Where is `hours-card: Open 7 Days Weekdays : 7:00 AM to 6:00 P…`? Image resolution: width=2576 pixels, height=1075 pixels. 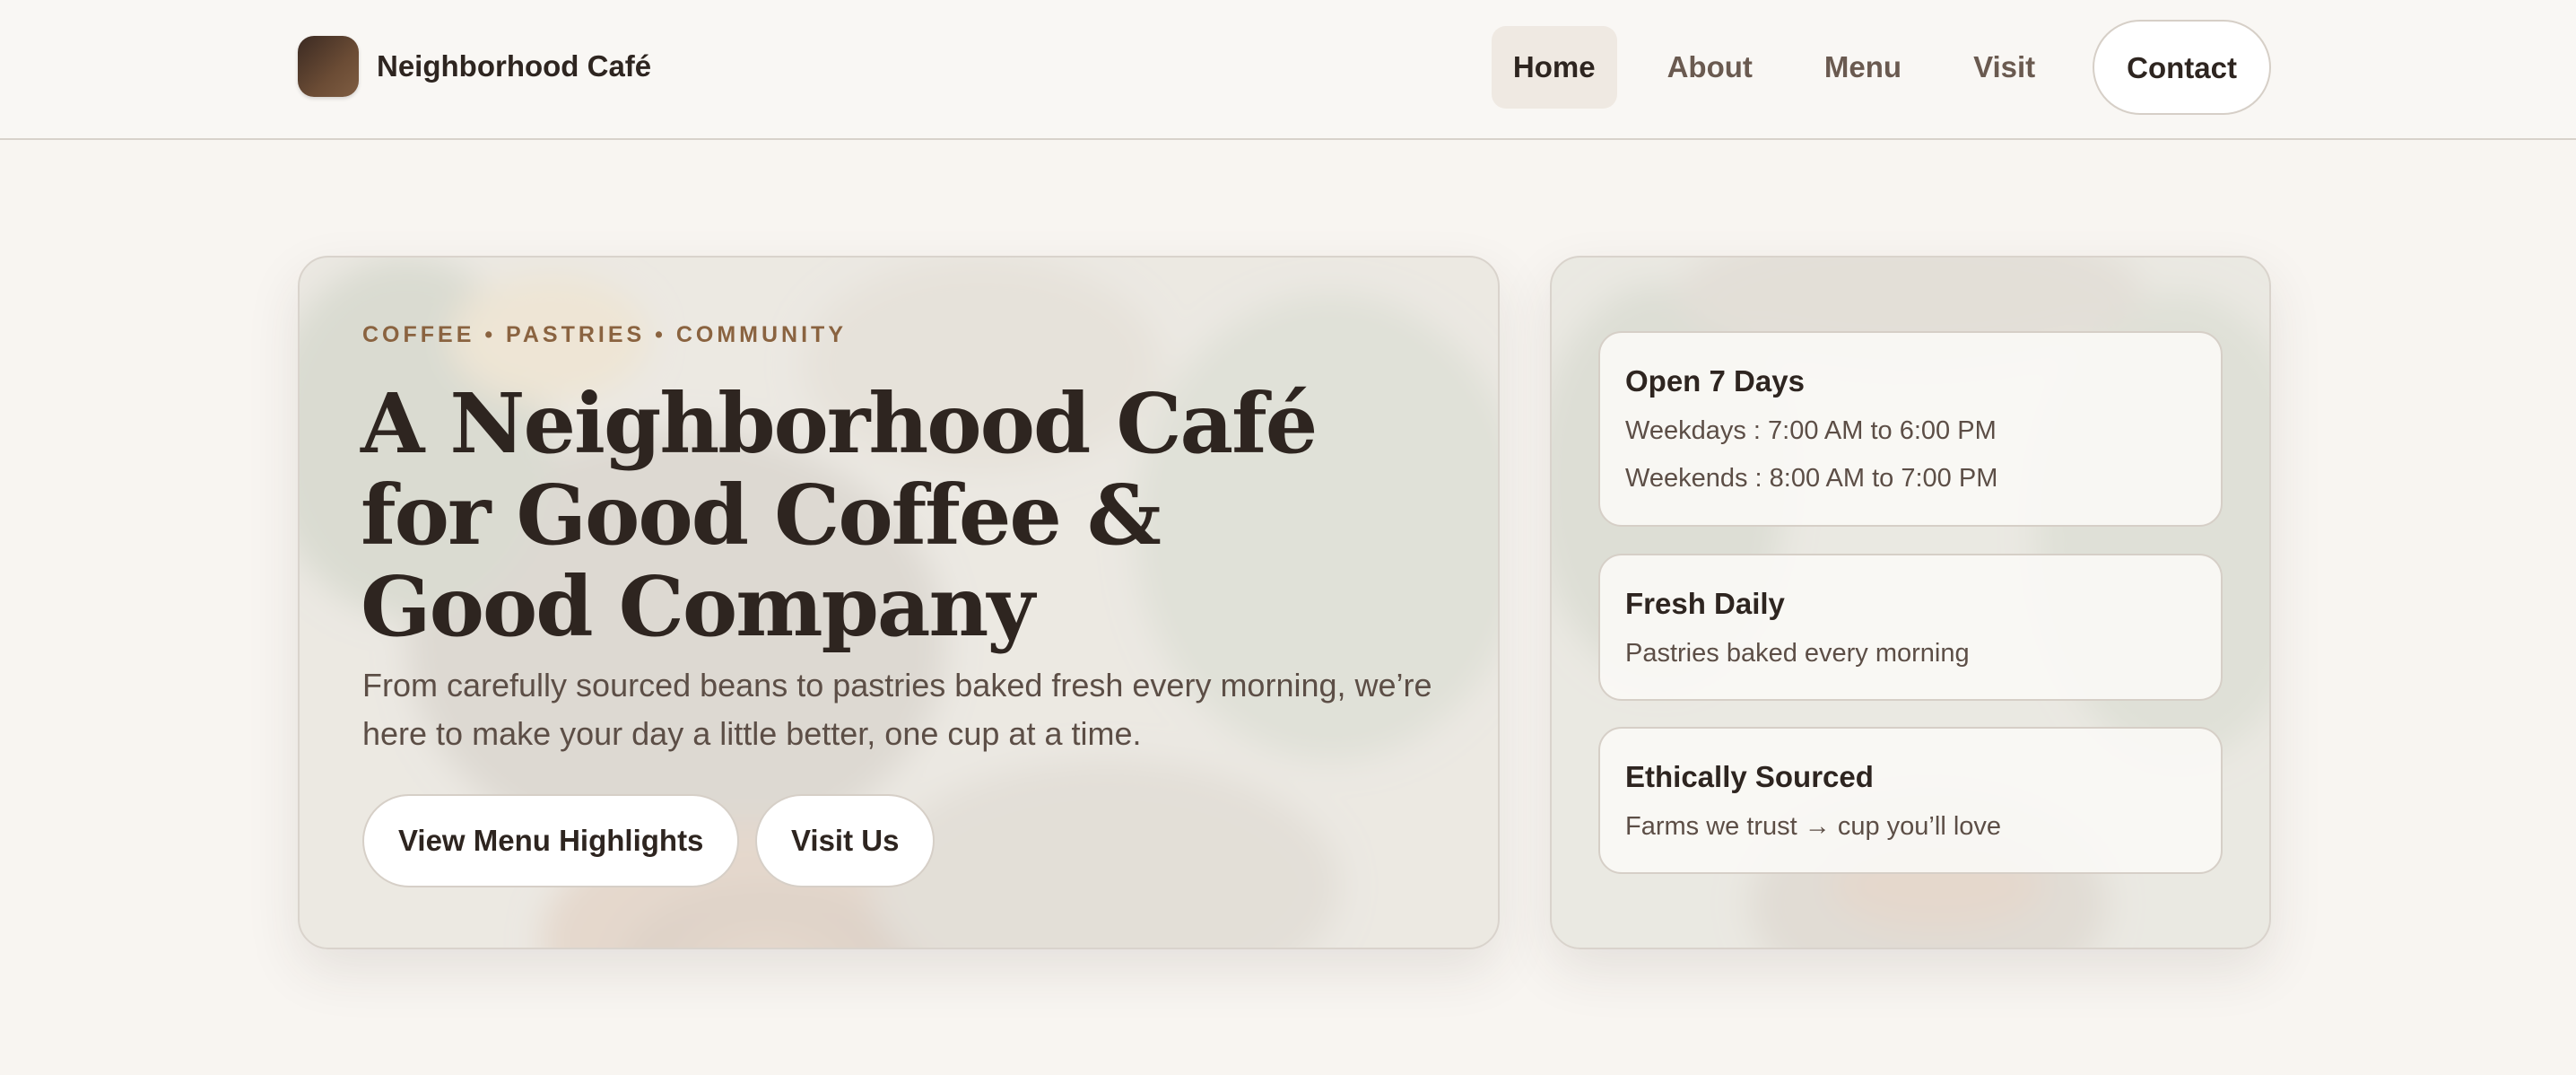 hours-card: Open 7 Days Weekdays : 7:00 AM to 6:00 P… is located at coordinates (1910, 429).